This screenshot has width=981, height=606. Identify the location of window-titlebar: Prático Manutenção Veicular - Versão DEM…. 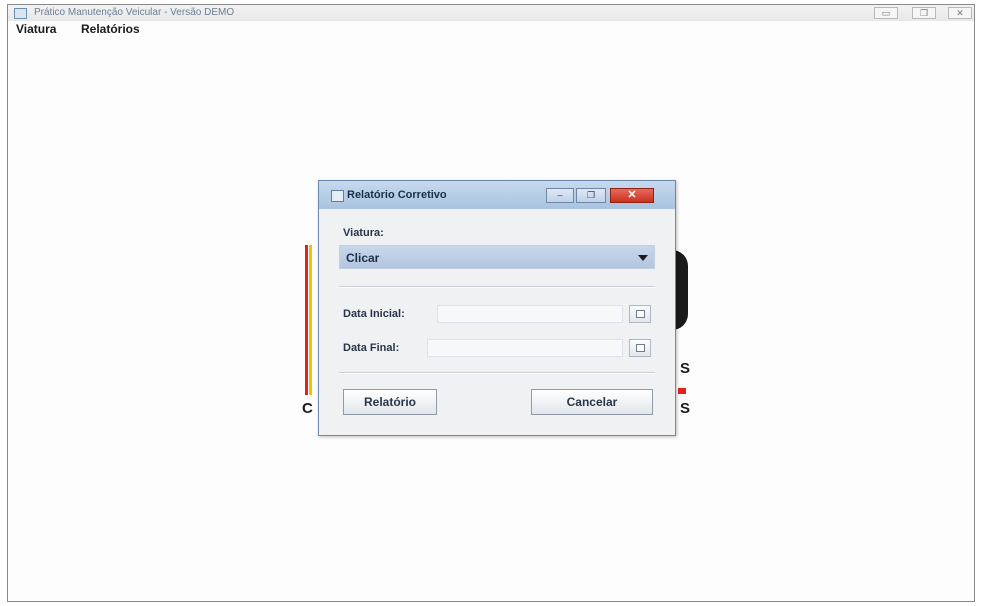
(491, 13).